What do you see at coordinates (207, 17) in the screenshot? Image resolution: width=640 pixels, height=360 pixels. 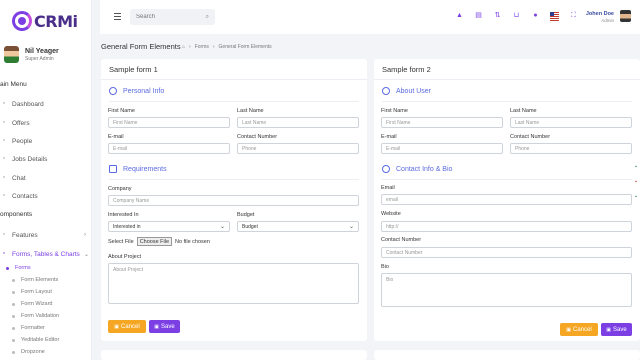 I see `search-icon: ⌕` at bounding box center [207, 17].